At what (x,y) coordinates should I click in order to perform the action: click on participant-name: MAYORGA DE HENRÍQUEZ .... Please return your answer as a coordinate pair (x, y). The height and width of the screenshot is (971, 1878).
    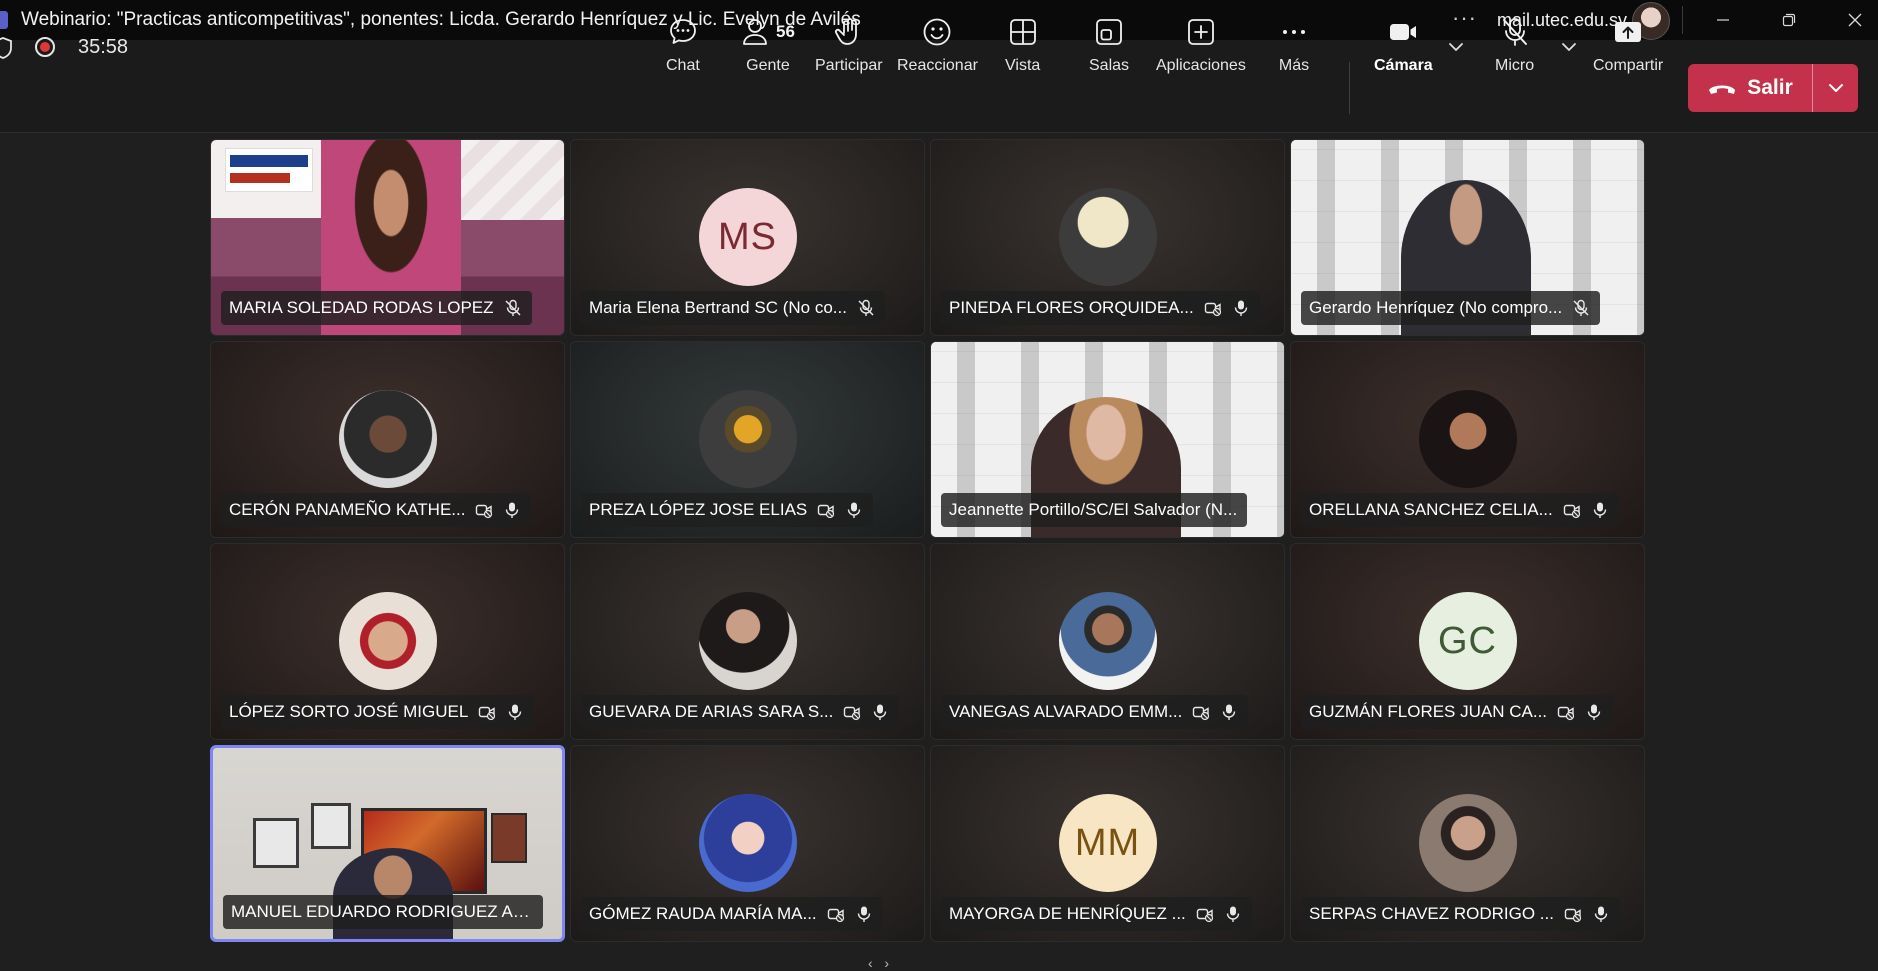
    Looking at the image, I should click on (1067, 913).